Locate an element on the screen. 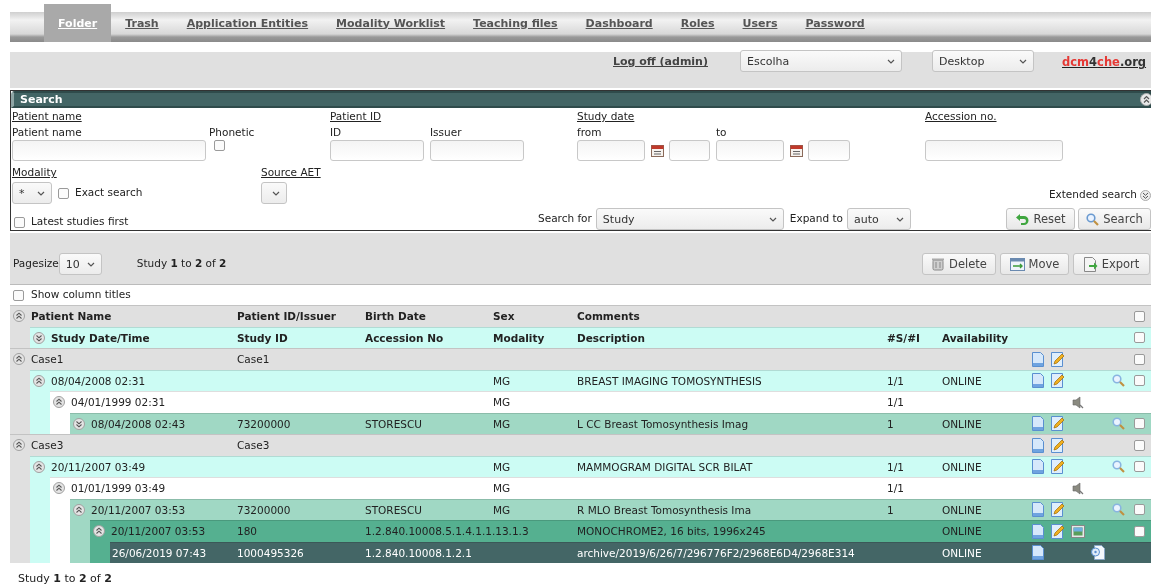 Image resolution: width=1151 pixels, height=586 pixels. search-button: Search is located at coordinates (1114, 219).